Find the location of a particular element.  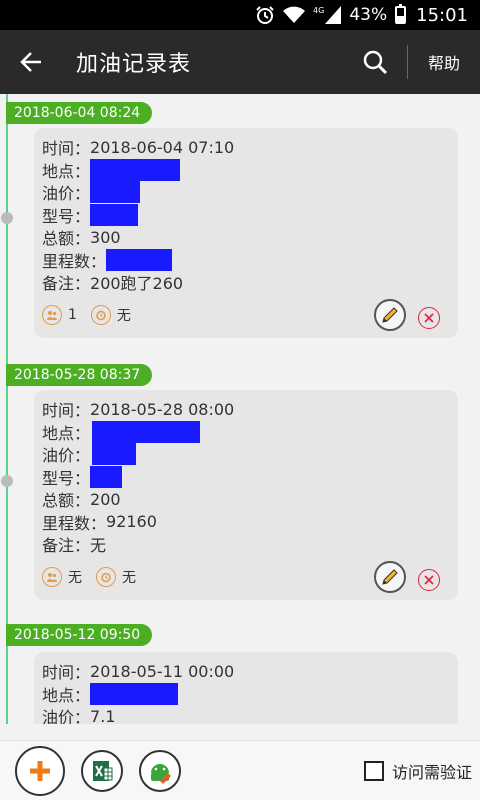

search-icon is located at coordinates (375, 62).